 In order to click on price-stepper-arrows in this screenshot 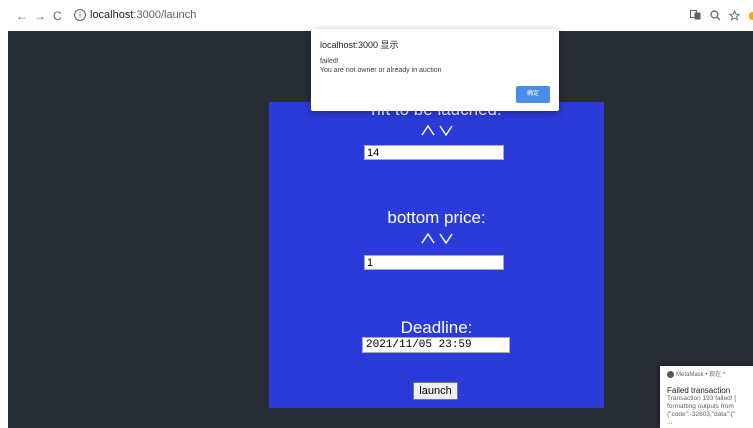, I will do `click(436, 239)`.